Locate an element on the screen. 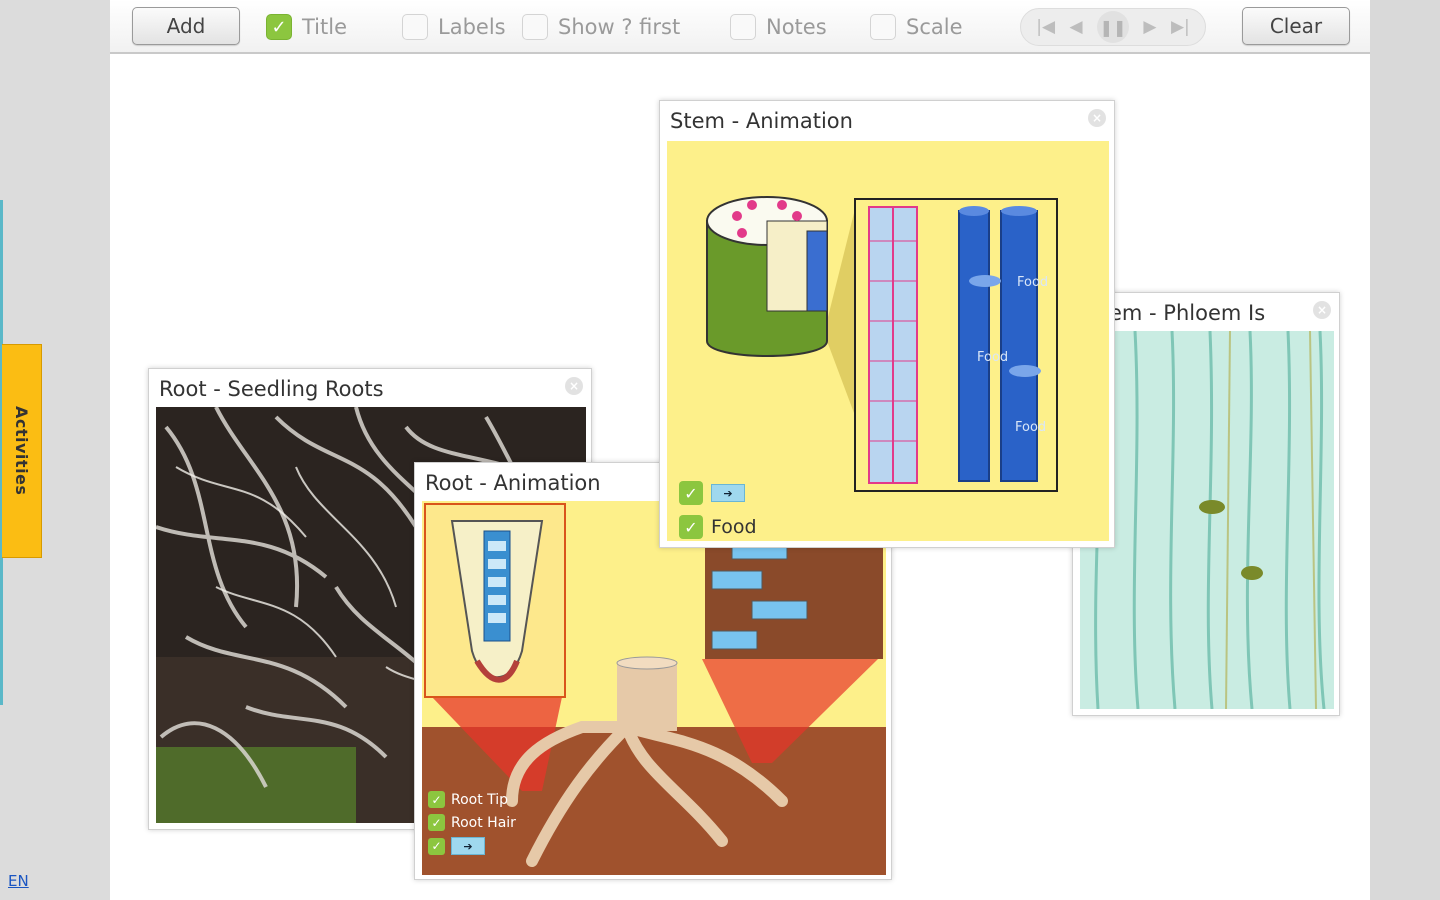  show-first-toggle: Show ? first is located at coordinates (601, 27).